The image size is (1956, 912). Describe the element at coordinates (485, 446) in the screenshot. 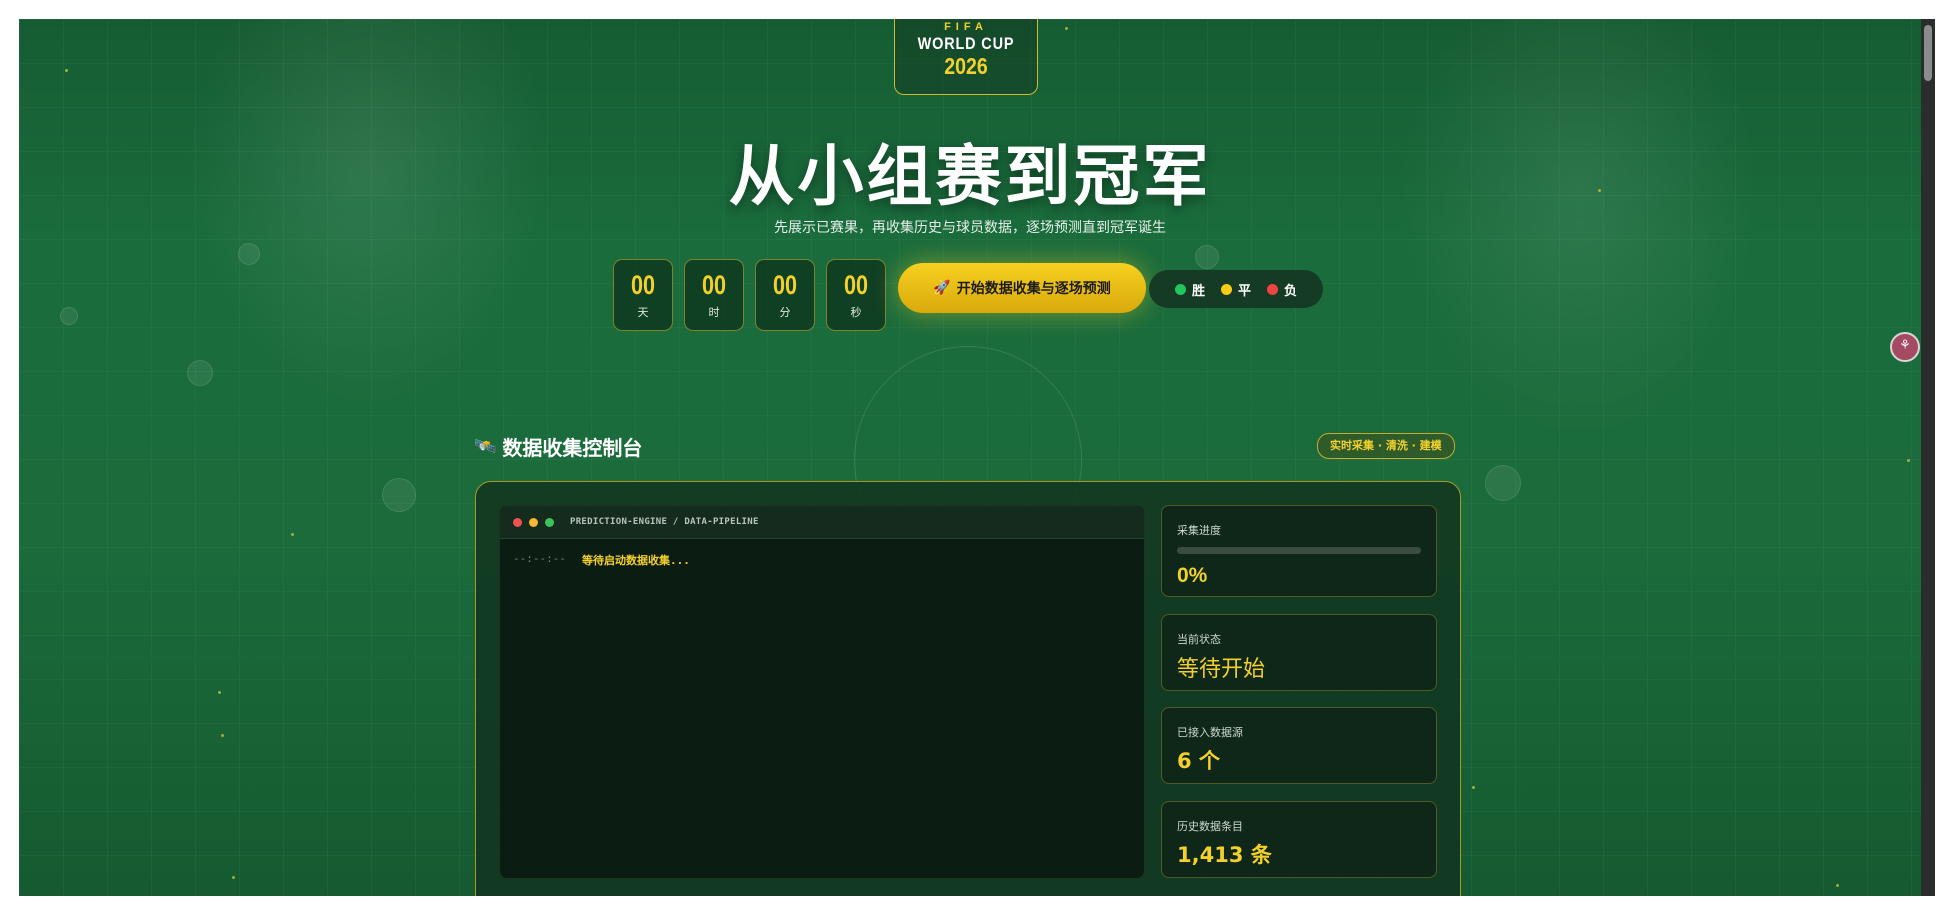

I see `satellite-icon: 🛰️` at that location.